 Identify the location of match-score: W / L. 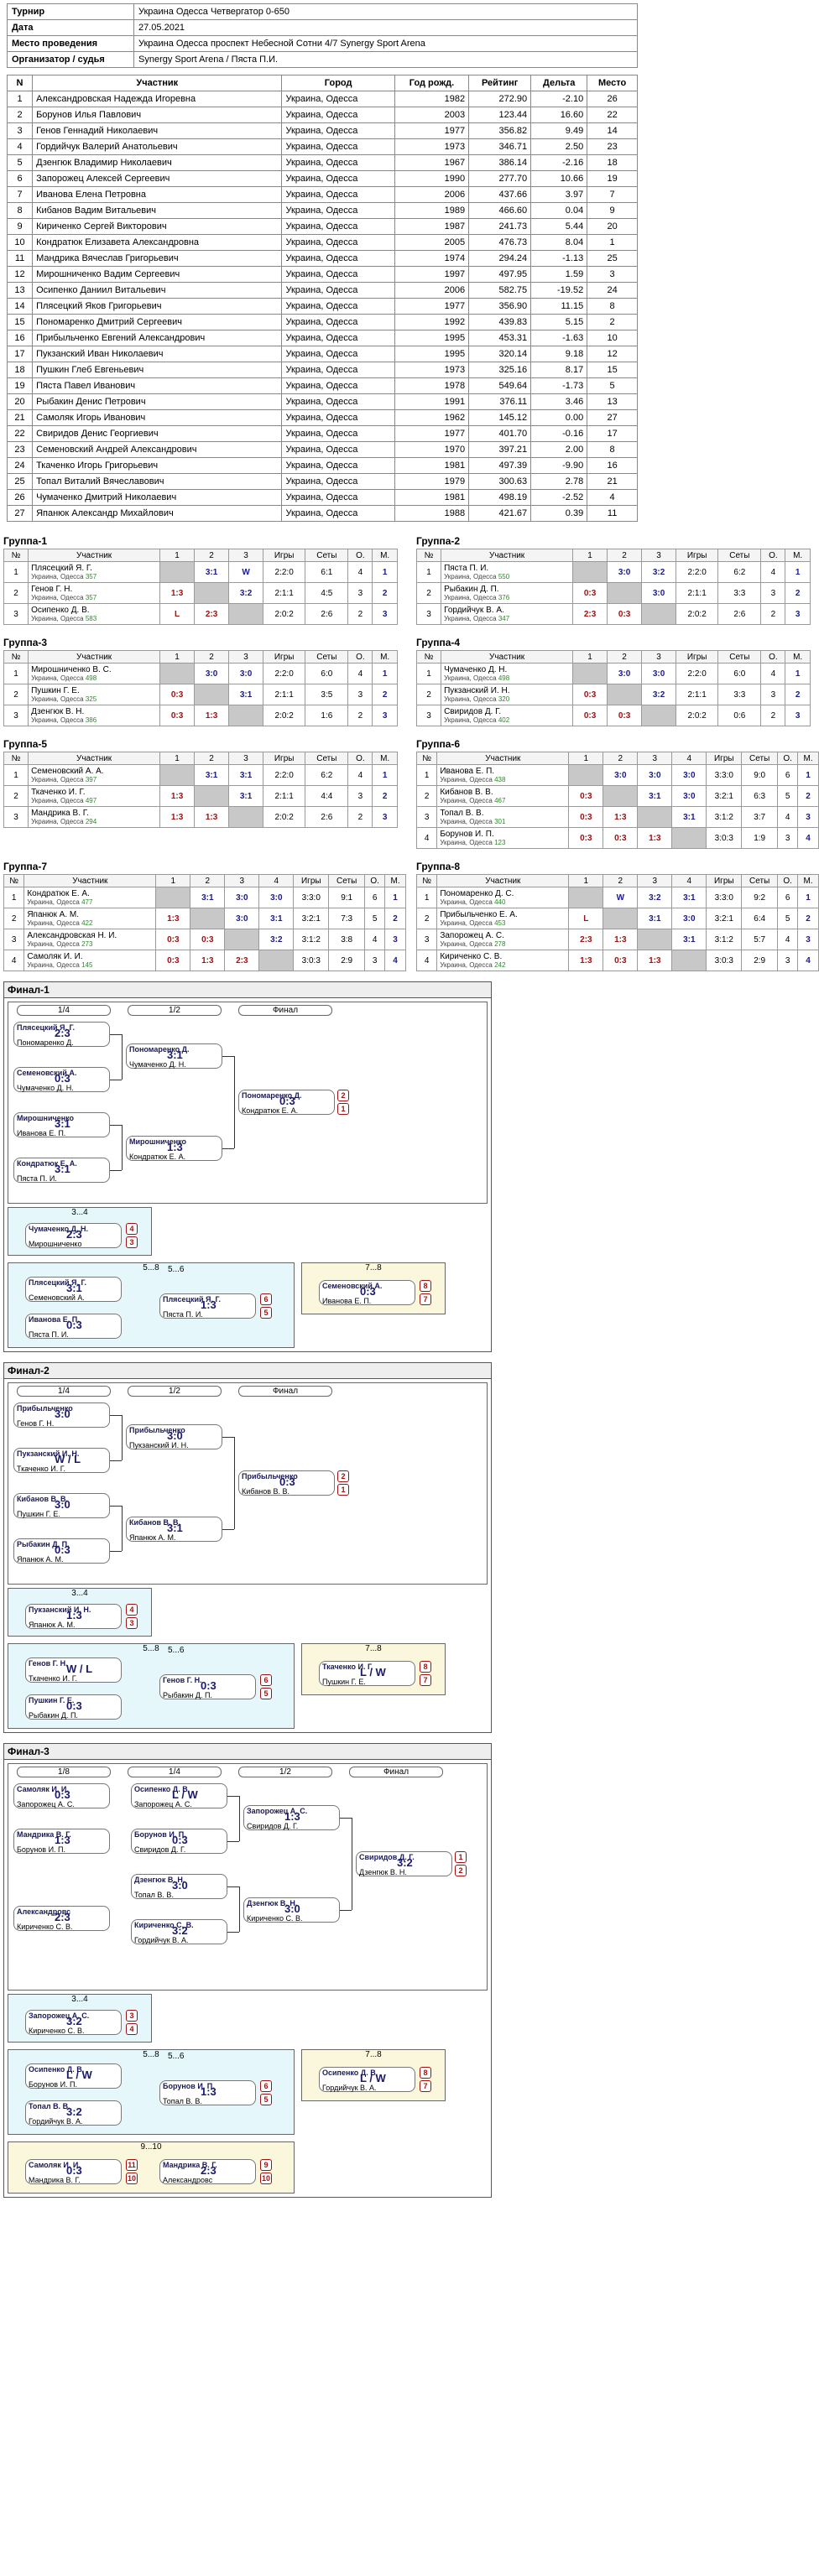
(68, 1459).